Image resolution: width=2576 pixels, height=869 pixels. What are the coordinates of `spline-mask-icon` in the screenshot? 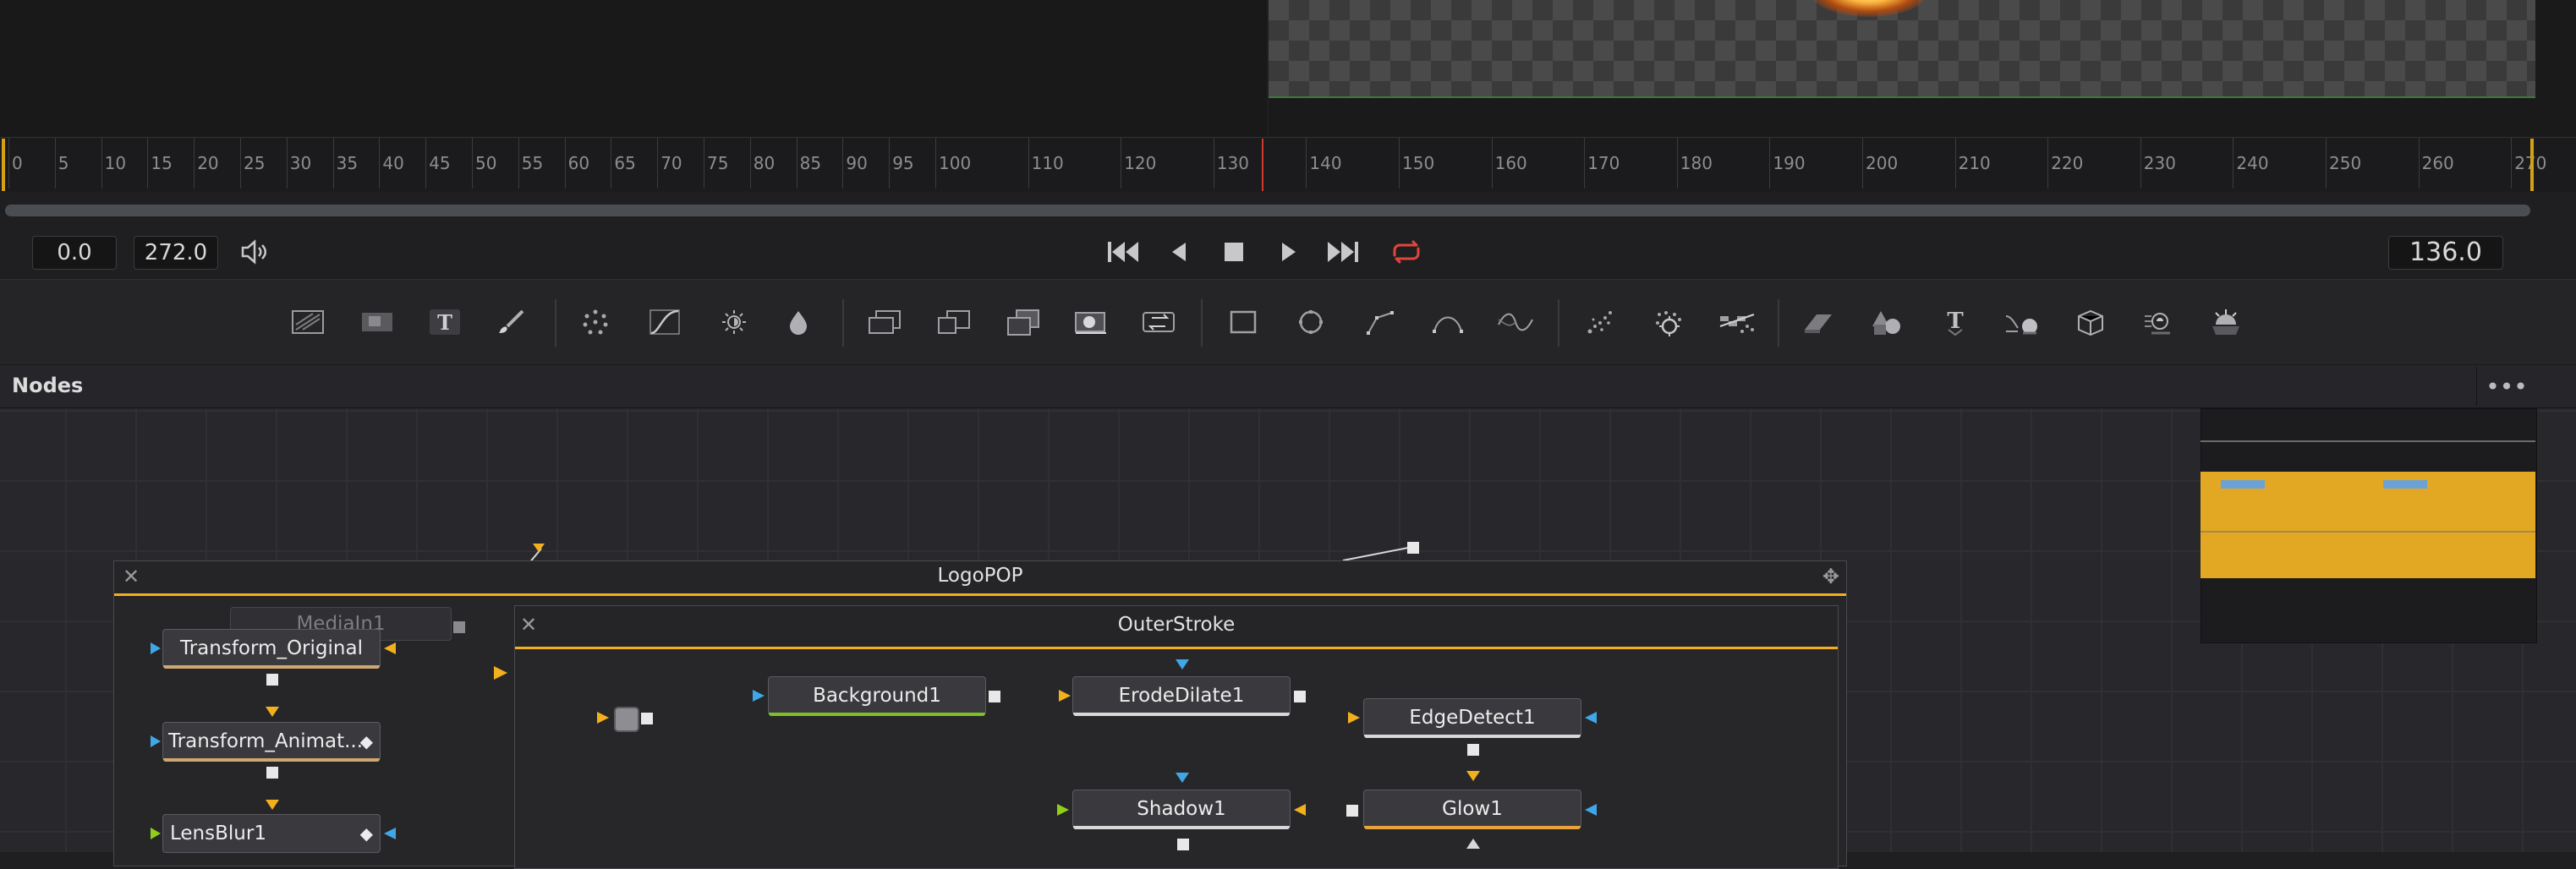 It's located at (1515, 322).